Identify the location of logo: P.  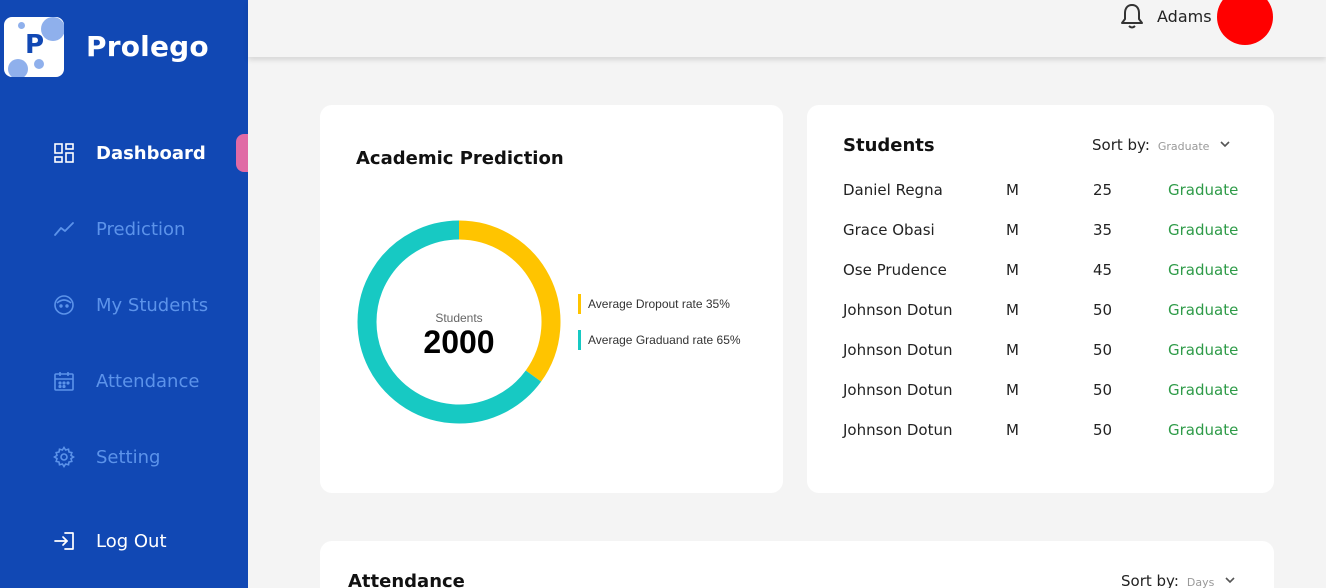
(34, 47).